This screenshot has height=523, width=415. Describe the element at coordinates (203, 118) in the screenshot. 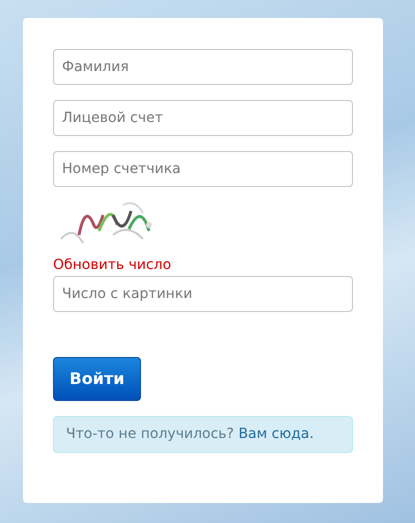

I see `input-field: Лицевой счет` at that location.